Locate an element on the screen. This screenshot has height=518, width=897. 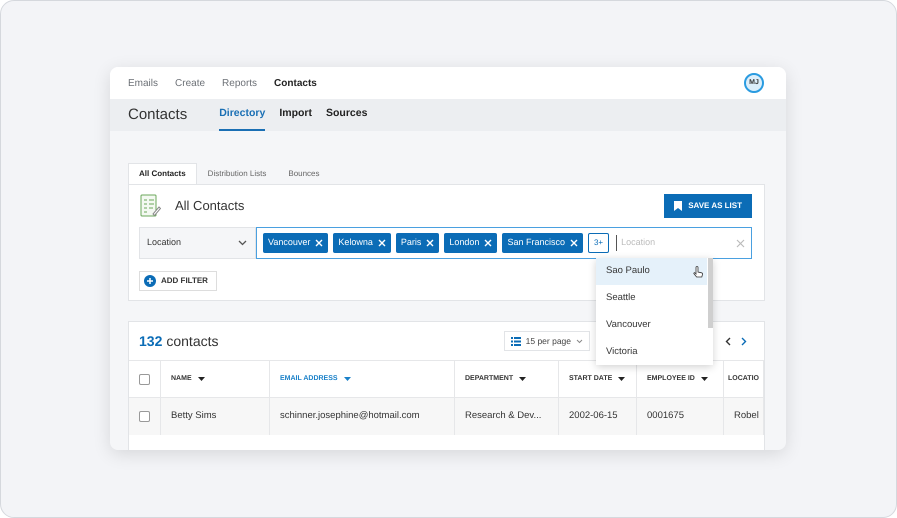
nav-link: Contacts is located at coordinates (295, 83).